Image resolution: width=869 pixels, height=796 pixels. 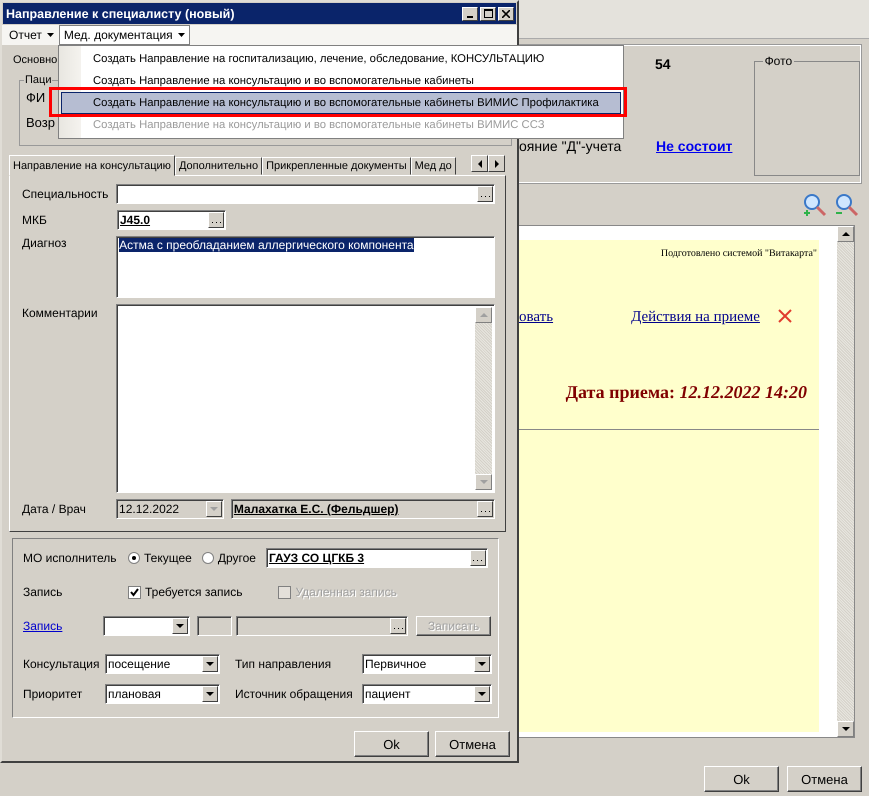 I want to click on scroll-left-icon, so click(x=480, y=164).